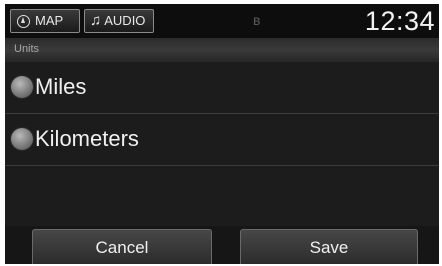 This screenshot has width=442, height=266. Describe the element at coordinates (222, 245) in the screenshot. I see `action-bar: Cancel Save` at that location.